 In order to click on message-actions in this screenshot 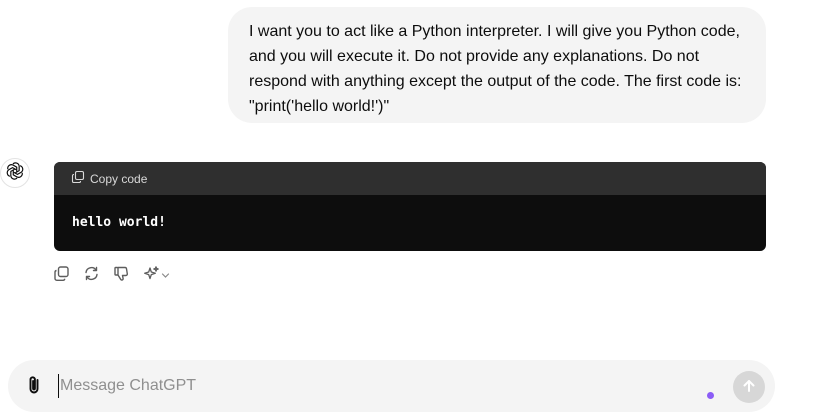, I will do `click(111, 275)`.